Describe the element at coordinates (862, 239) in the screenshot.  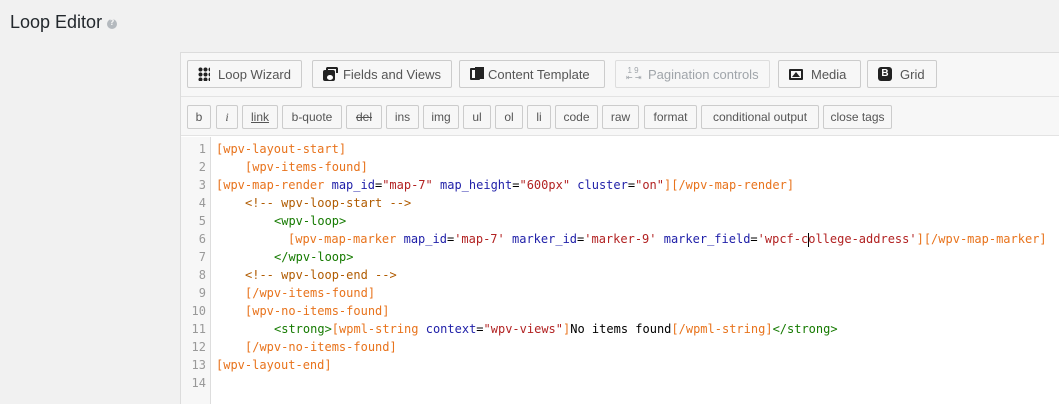
I see `attr-value: ollege-address'` at that location.